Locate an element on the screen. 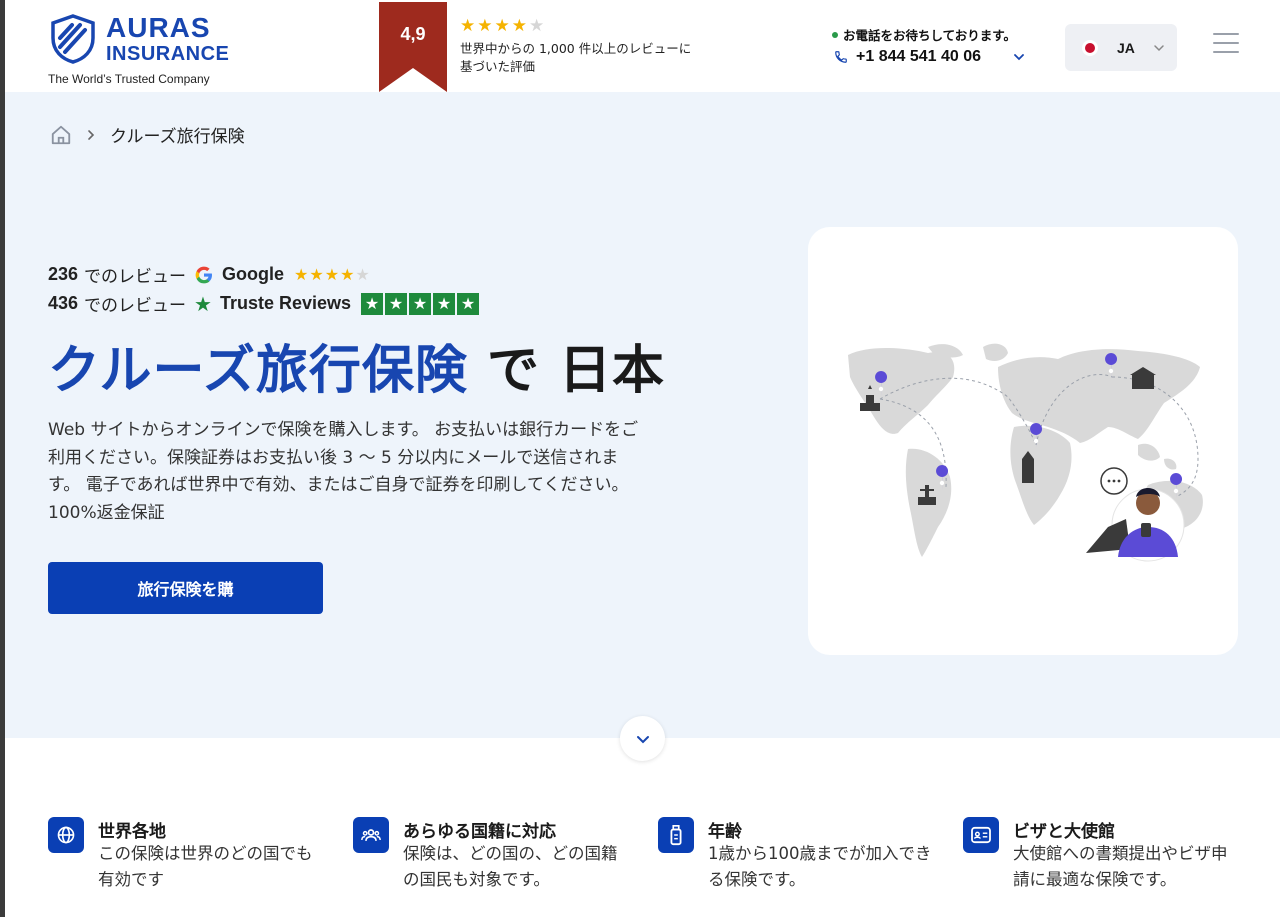 The image size is (1280, 917). page-title: クルーズ旅行保険 で 日本 is located at coordinates (356, 371).